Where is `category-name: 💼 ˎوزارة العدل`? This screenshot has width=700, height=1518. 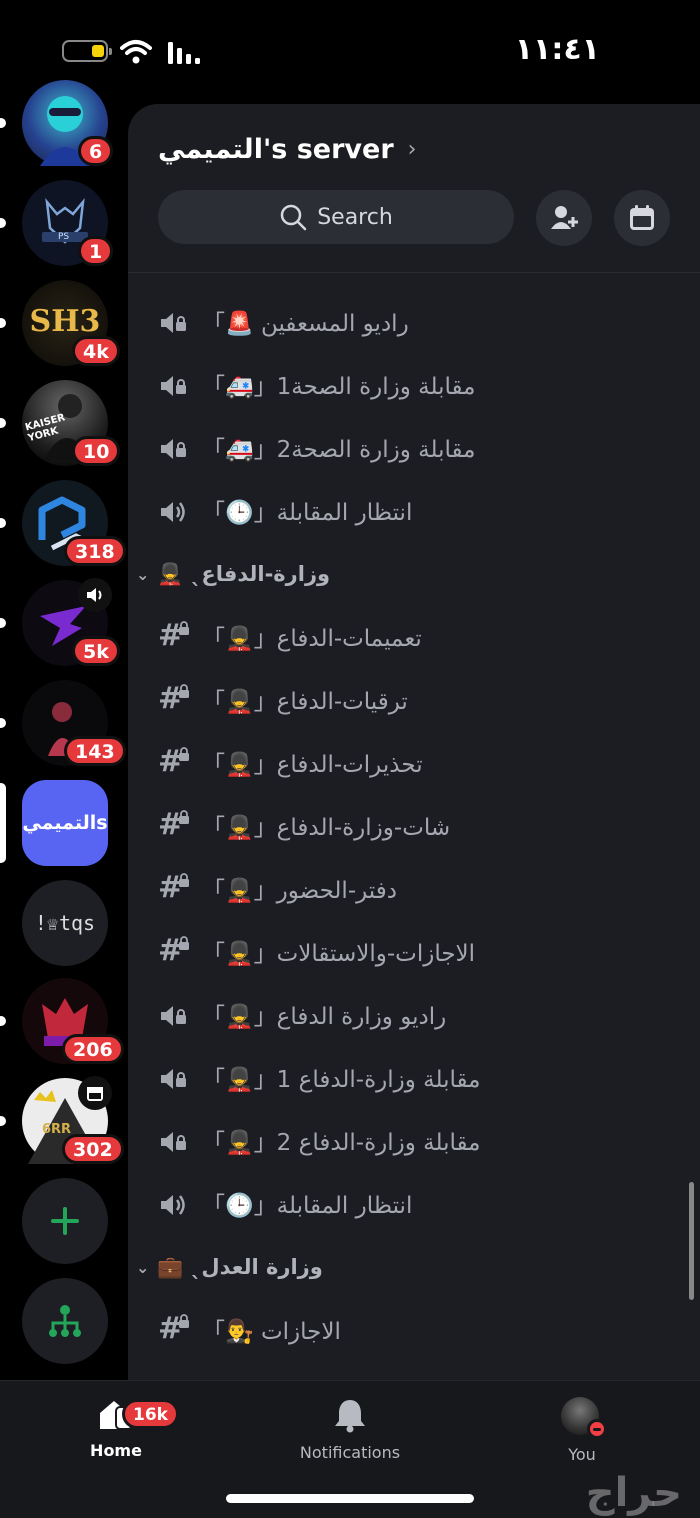 category-name: 💼 ˎوزارة العدل is located at coordinates (240, 1266).